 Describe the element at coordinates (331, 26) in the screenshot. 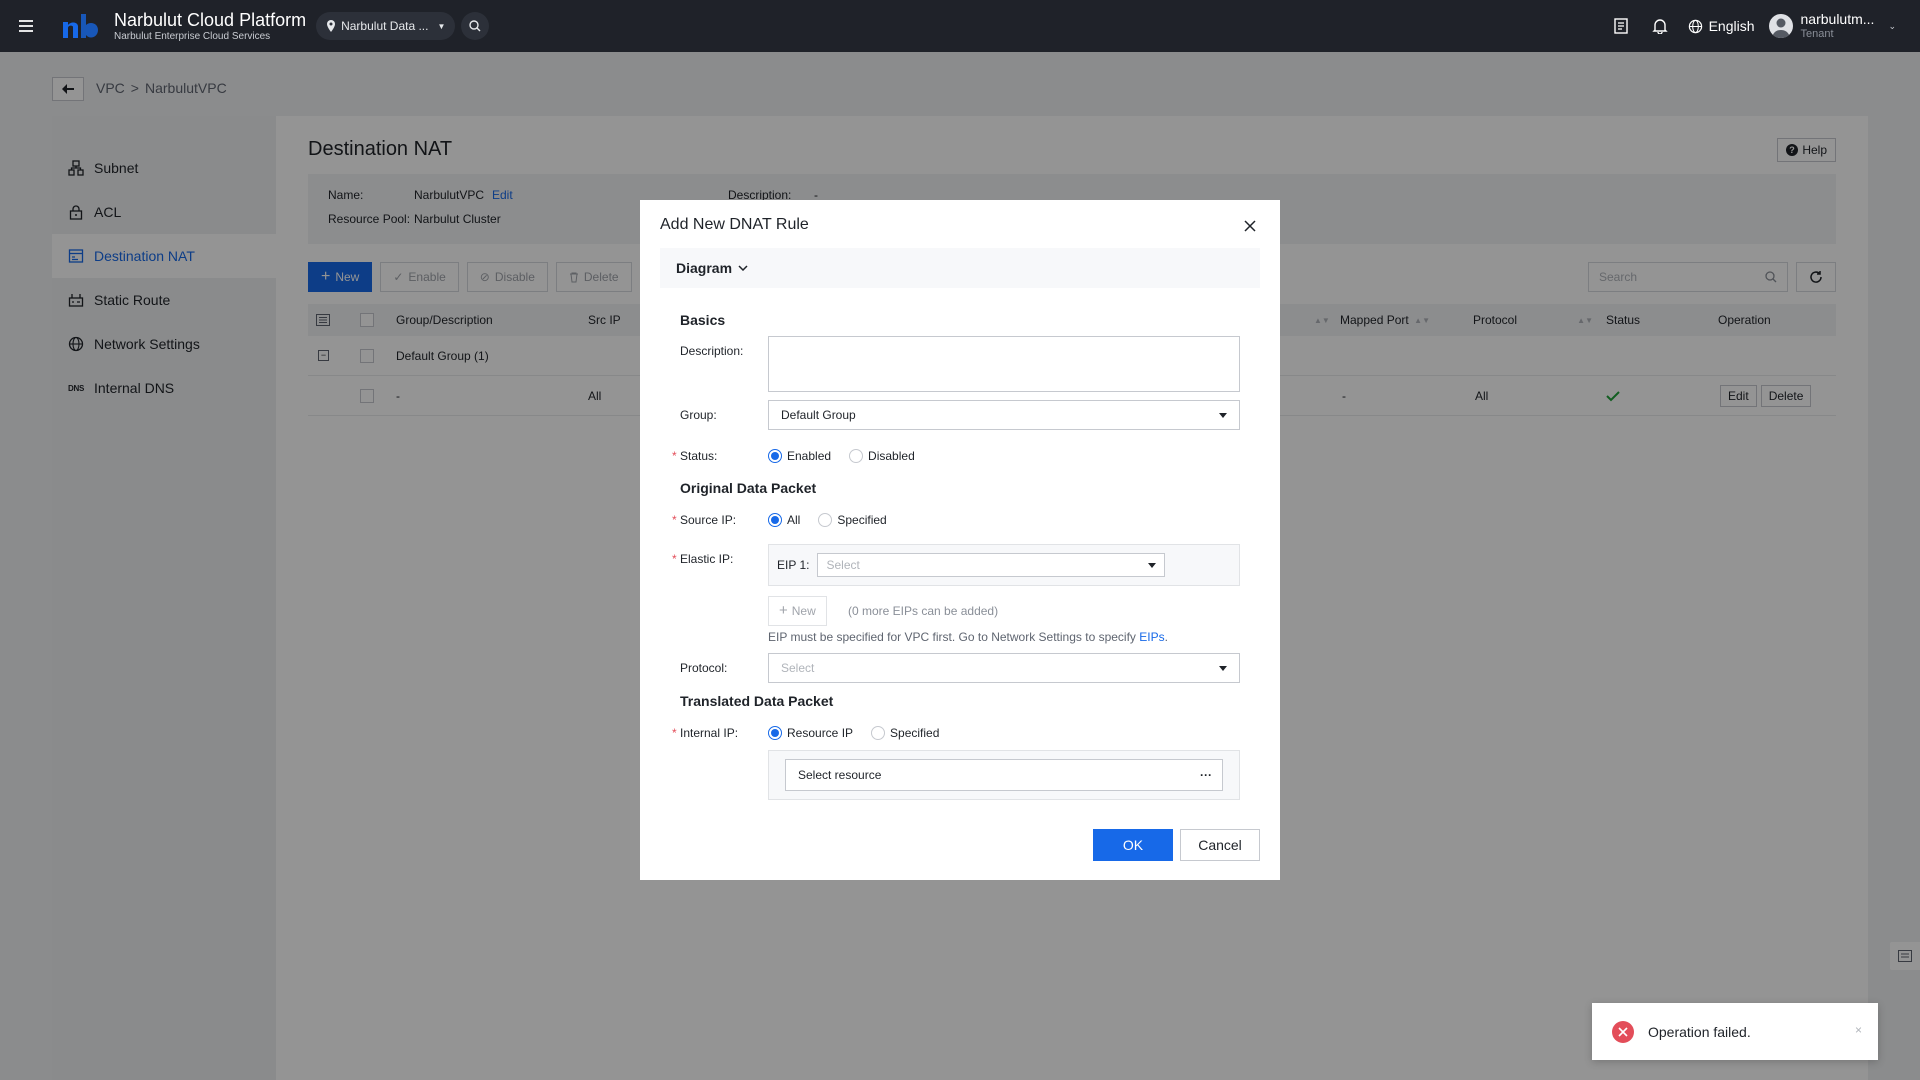

I see `location-pin-icon` at that location.